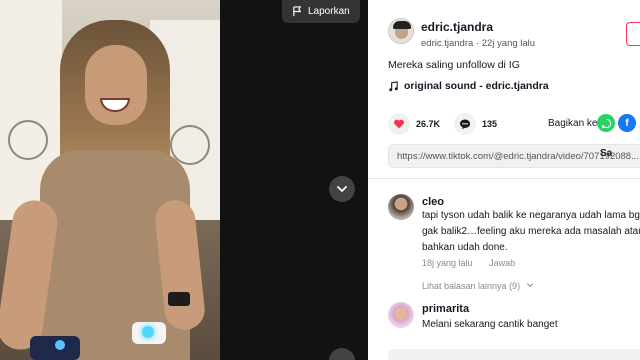 This screenshot has height=360, width=640. Describe the element at coordinates (633, 34) in the screenshot. I see `follow-button` at that location.